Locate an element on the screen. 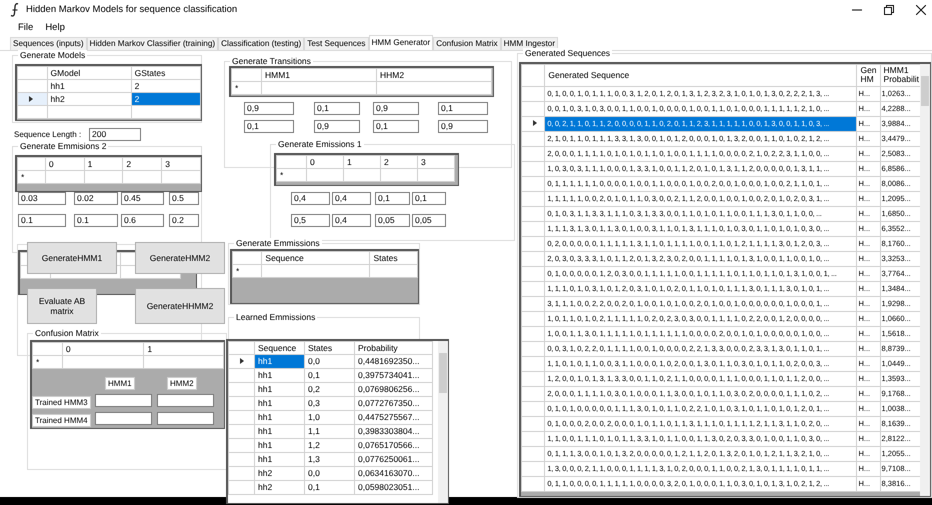 The height and width of the screenshot is (505, 932). tab: Classification (testing) is located at coordinates (261, 43).